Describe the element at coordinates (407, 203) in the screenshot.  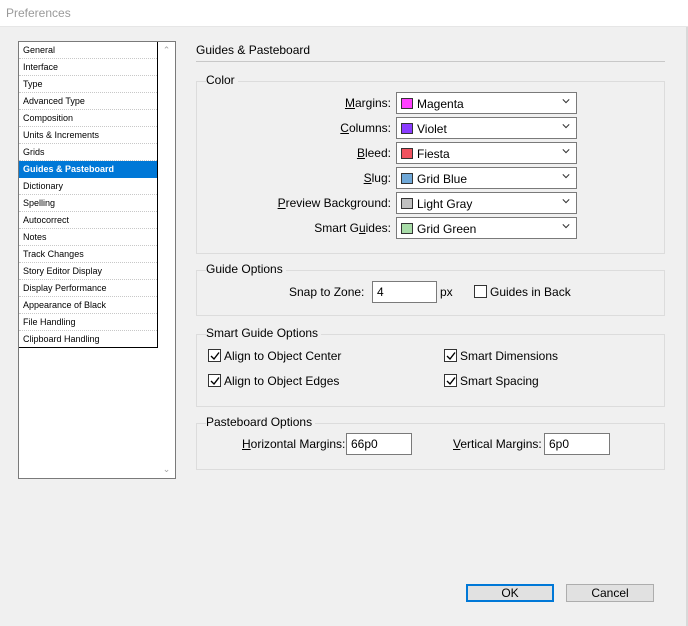
I see `preview-background-swatch` at that location.